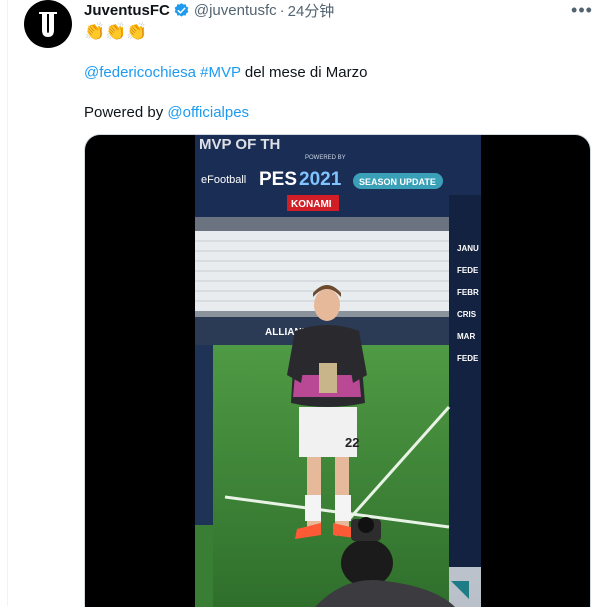  What do you see at coordinates (467, 314) in the screenshot?
I see `side-panel-line: CRIS` at bounding box center [467, 314].